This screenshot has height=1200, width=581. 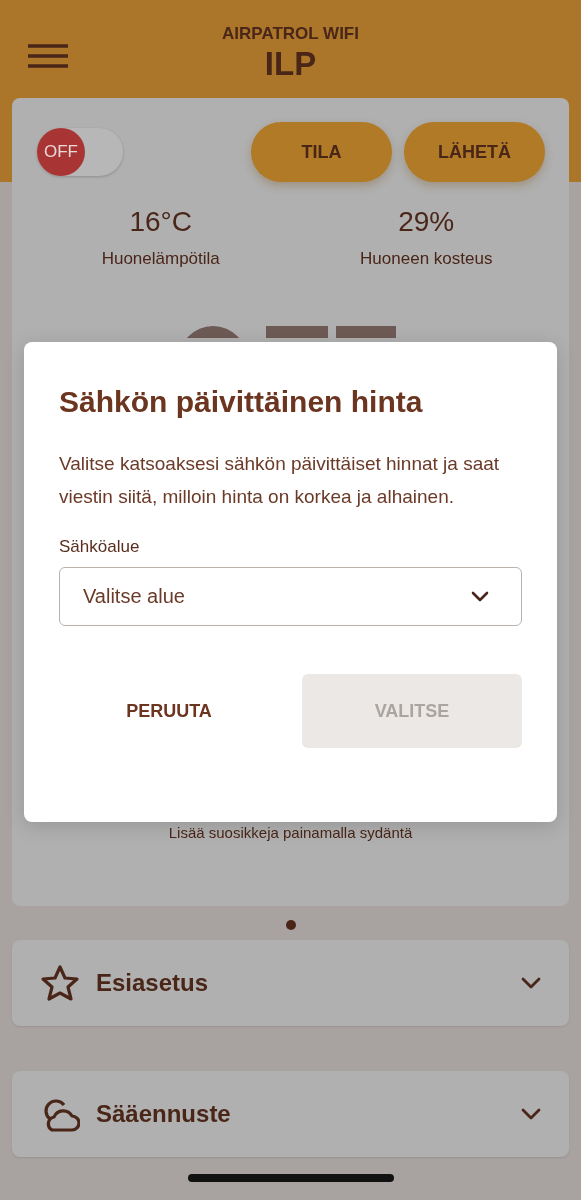 I want to click on area-select: Valitse alue, so click(x=290, y=596).